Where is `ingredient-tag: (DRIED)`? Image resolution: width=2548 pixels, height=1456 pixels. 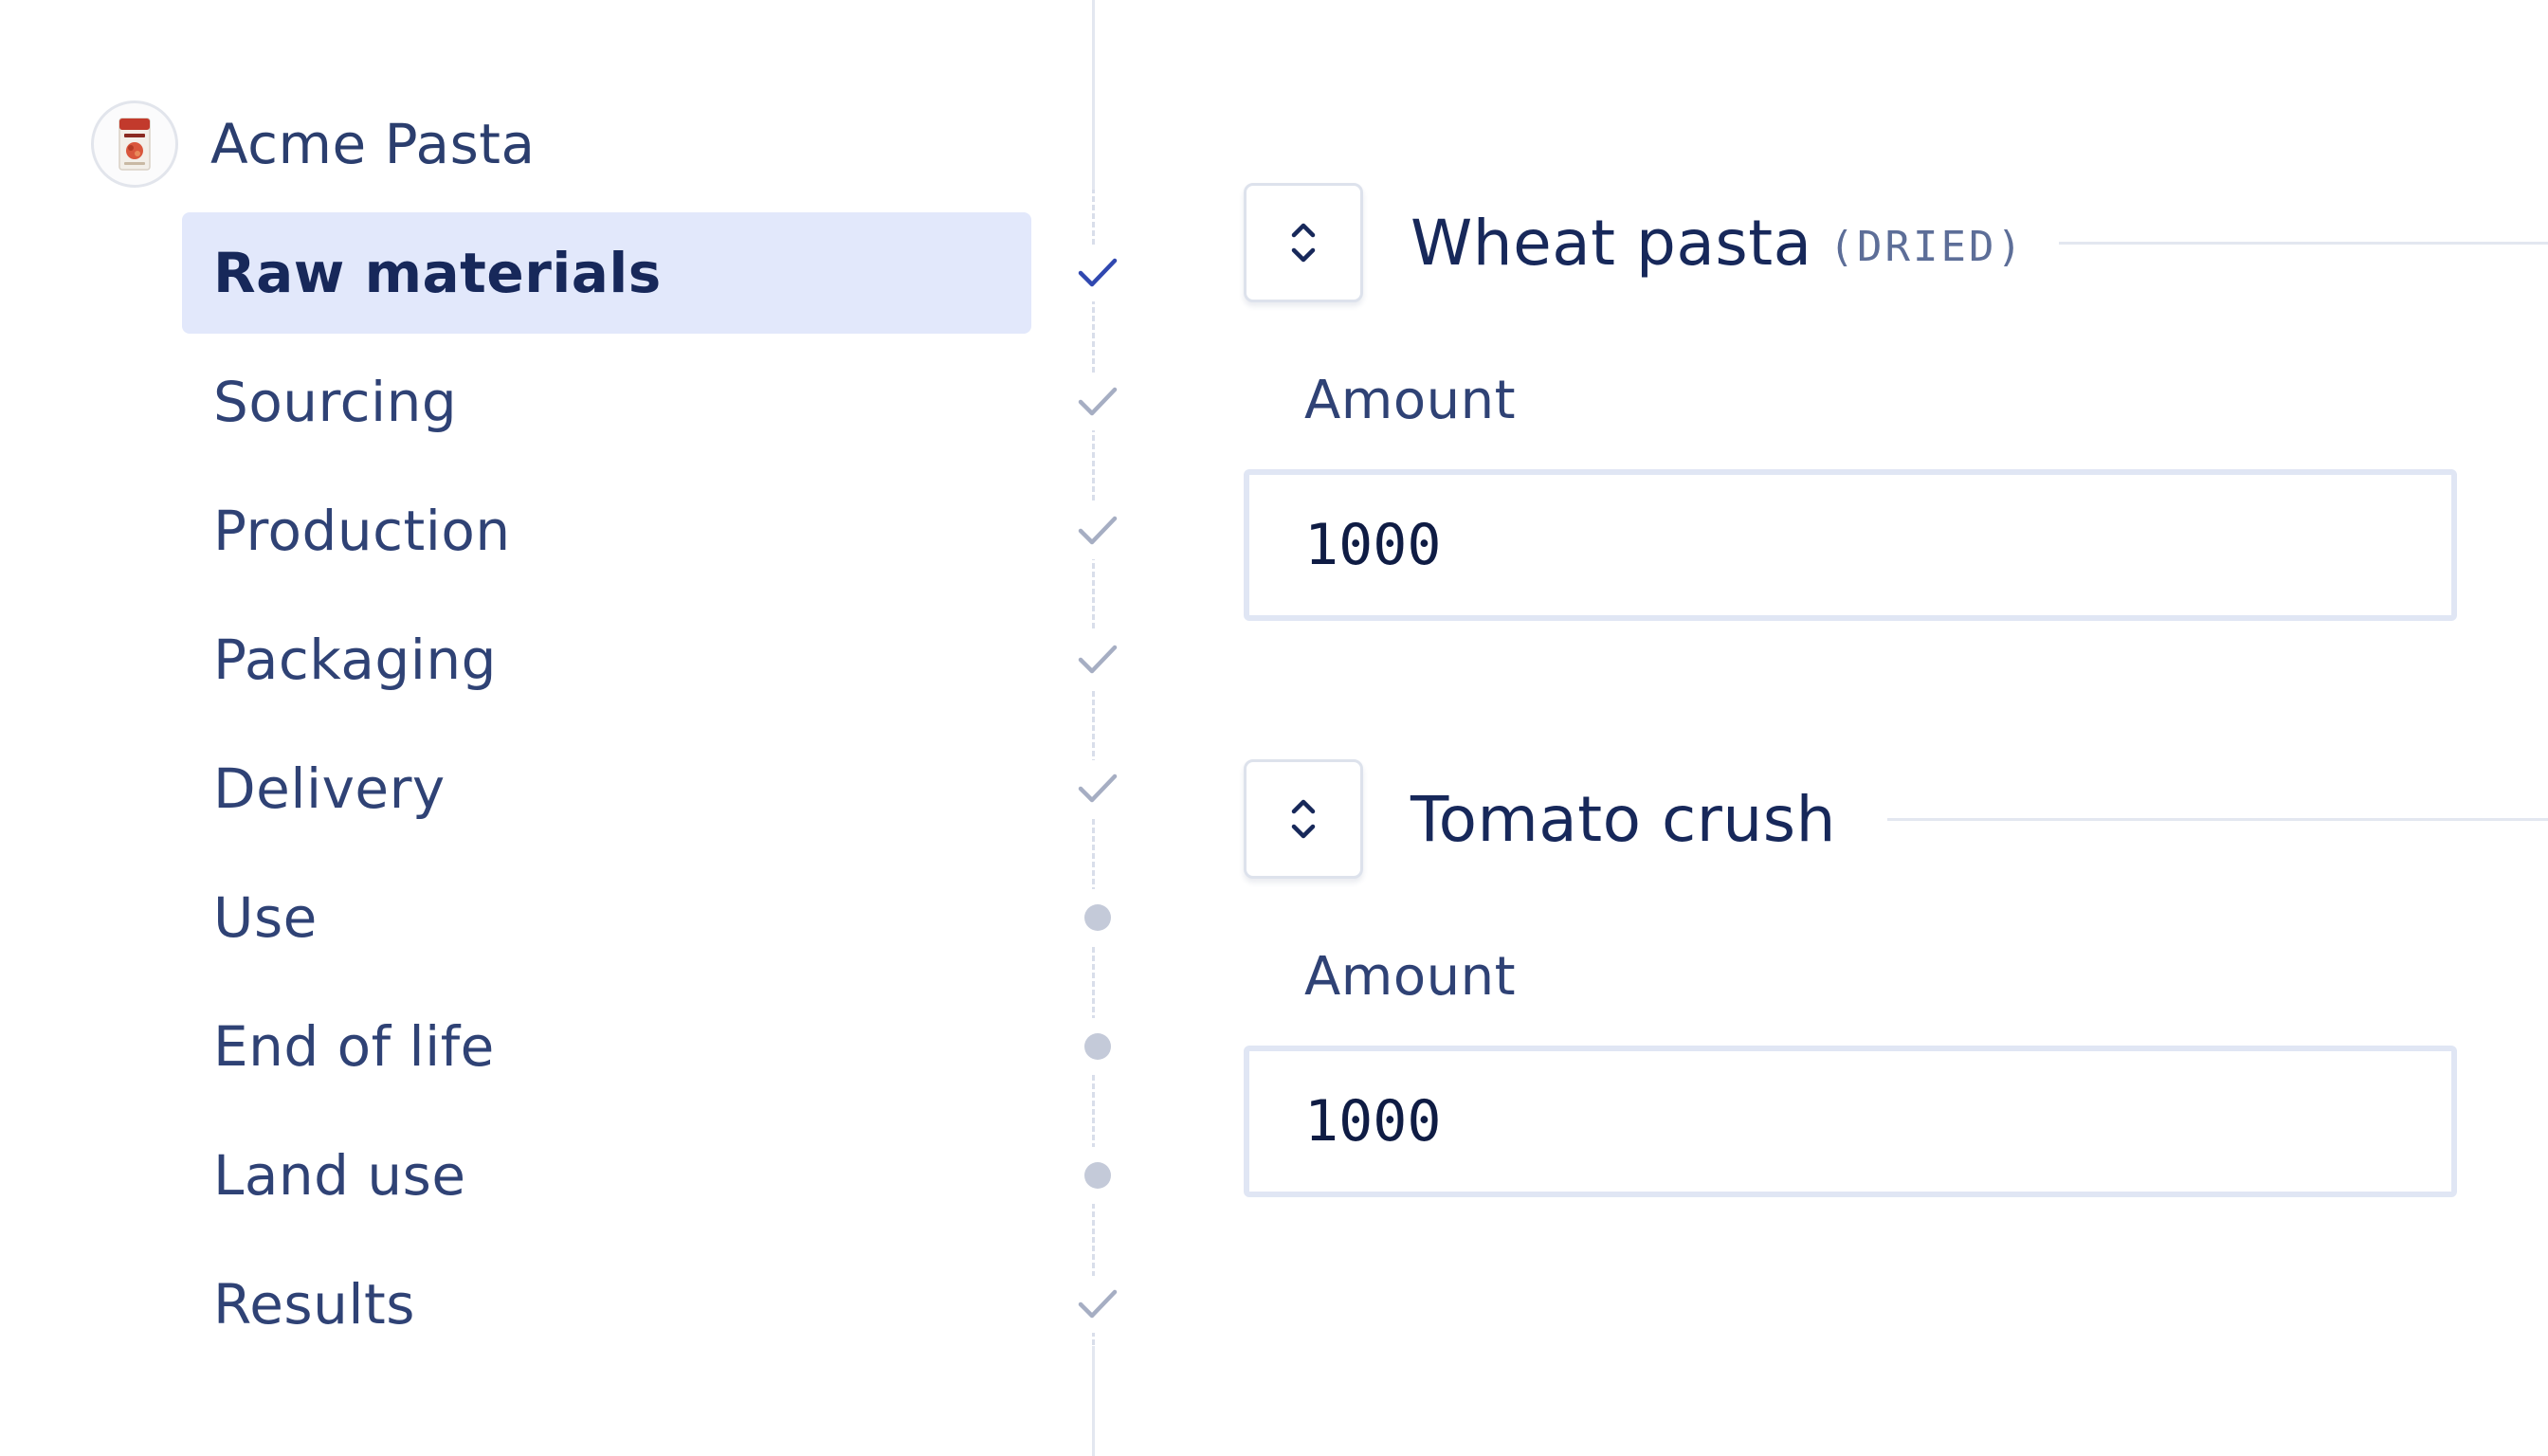
ingredient-tag: (DRIED) is located at coordinates (1927, 246).